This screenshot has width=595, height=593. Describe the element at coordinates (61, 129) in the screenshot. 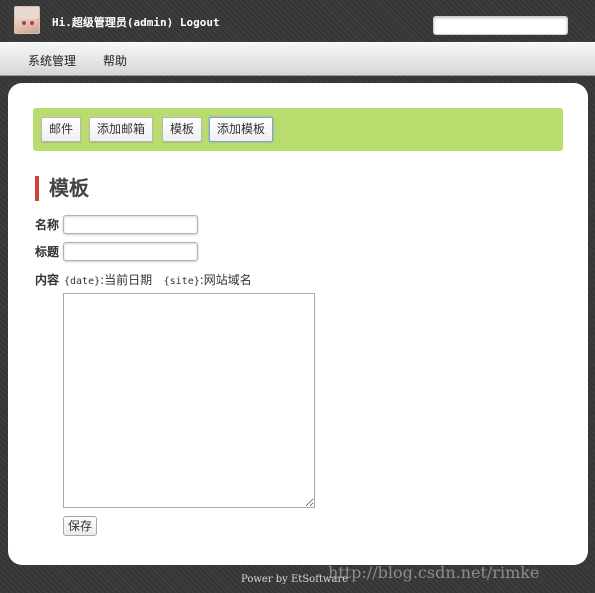

I see `mail-button: 邮件` at that location.